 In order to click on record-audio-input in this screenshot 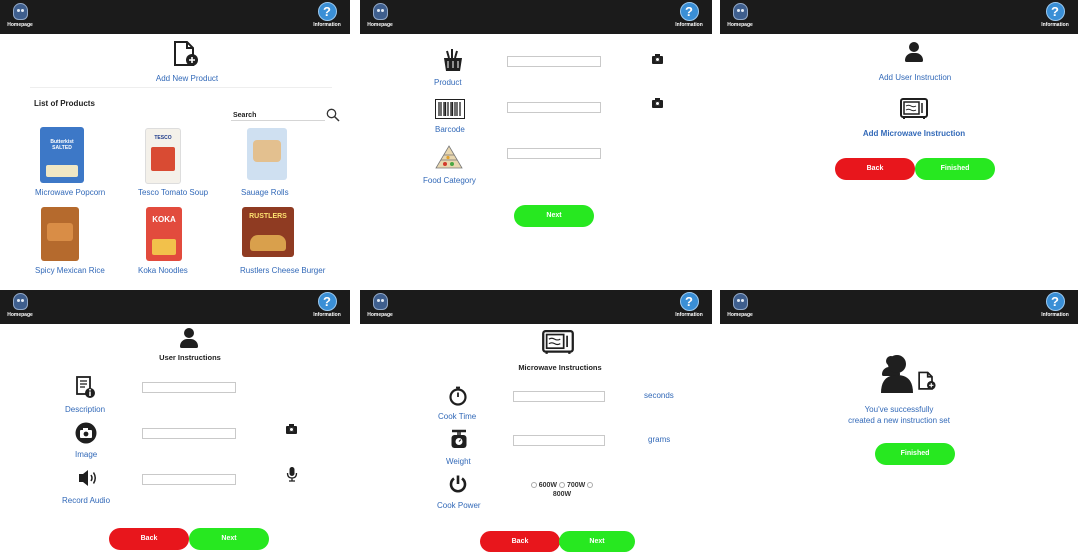, I will do `click(189, 479)`.